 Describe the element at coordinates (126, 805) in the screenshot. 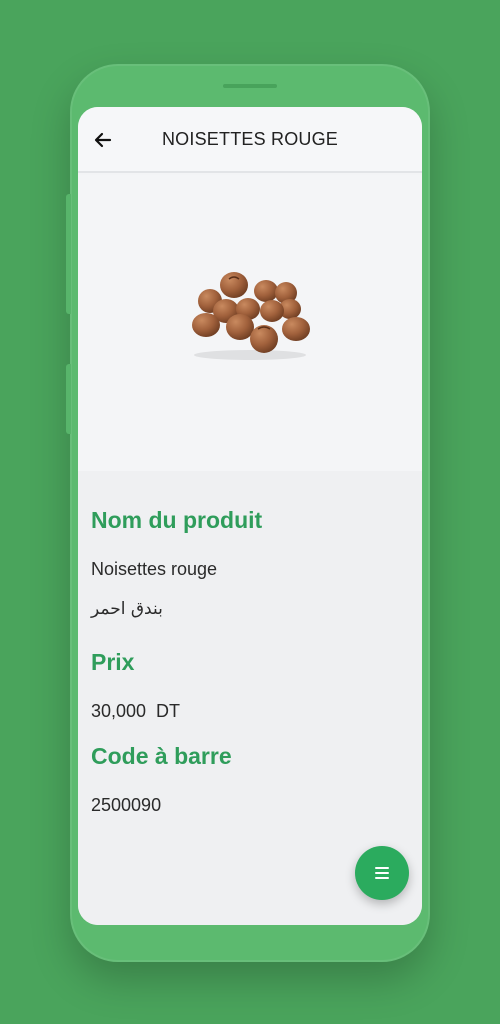

I see `barcode-value: 2500090` at that location.